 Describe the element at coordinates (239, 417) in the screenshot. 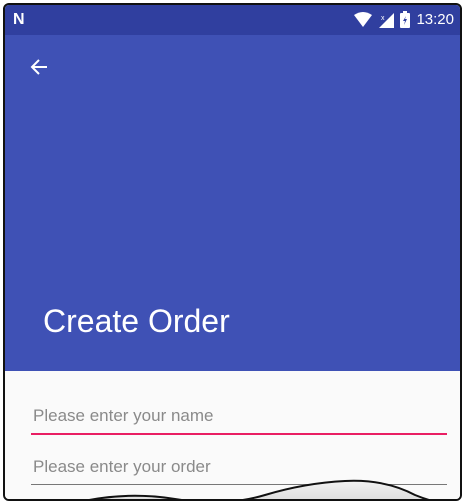

I see `name-input` at that location.